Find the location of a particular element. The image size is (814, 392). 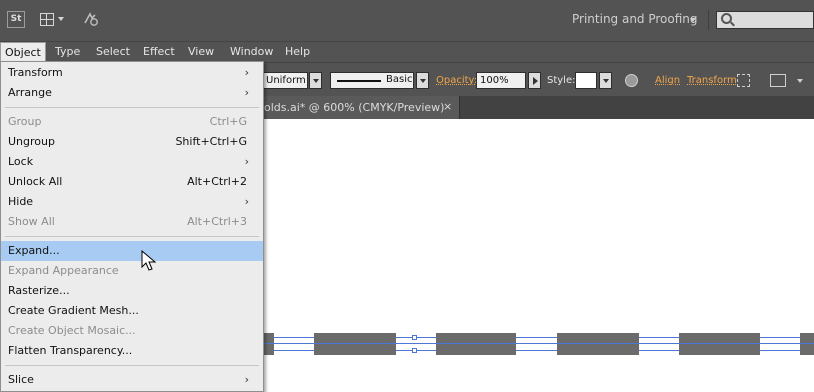

isolate-icon is located at coordinates (743, 80).